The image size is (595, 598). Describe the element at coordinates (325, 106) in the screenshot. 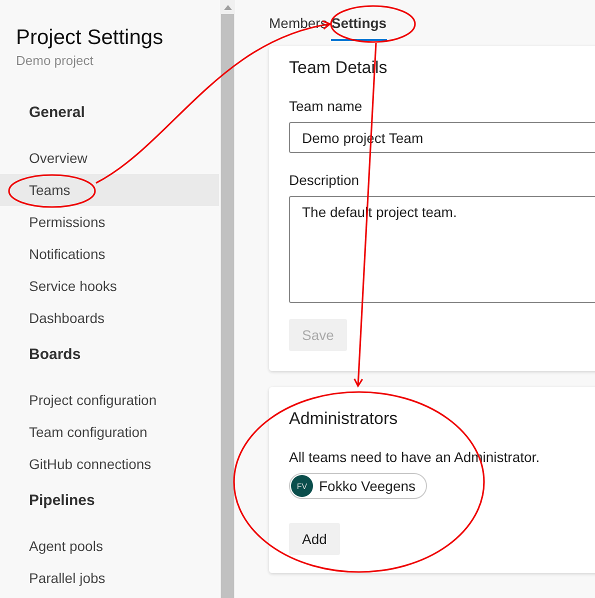

I see `field-label: Team name` at that location.